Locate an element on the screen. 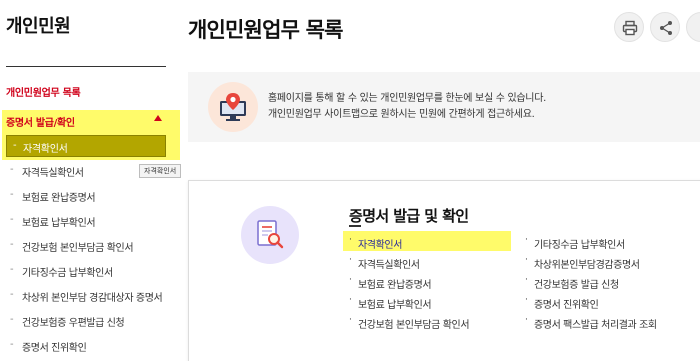  more-icon is located at coordinates (697, 28).